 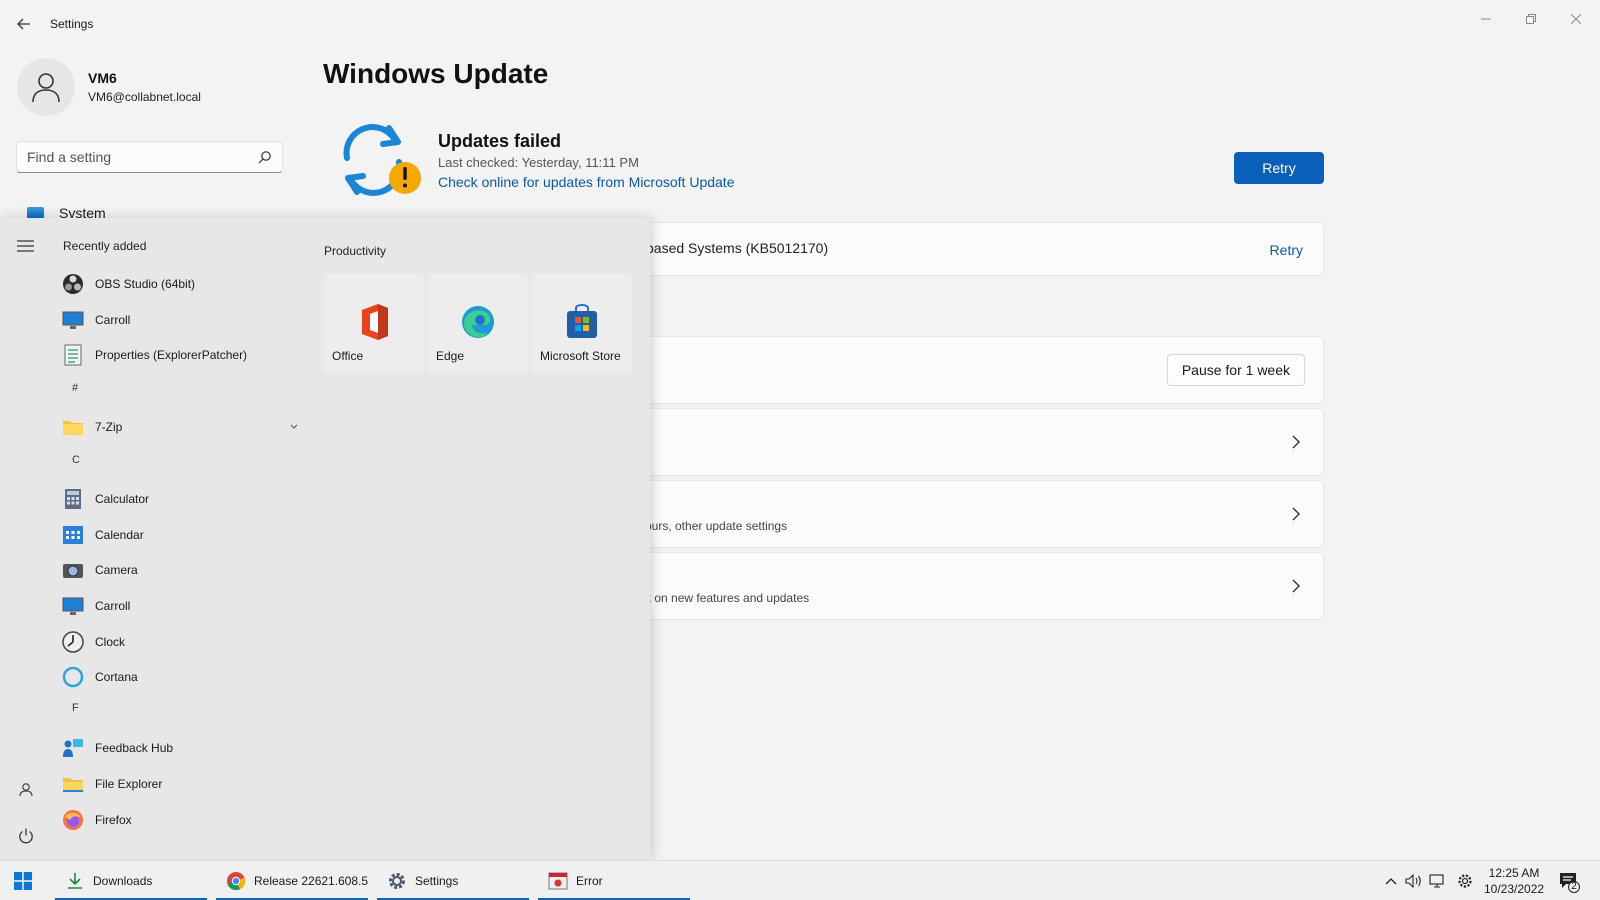 I want to click on taskbar-clock: 12:25 AM 10/23/2022, so click(x=1514, y=881).